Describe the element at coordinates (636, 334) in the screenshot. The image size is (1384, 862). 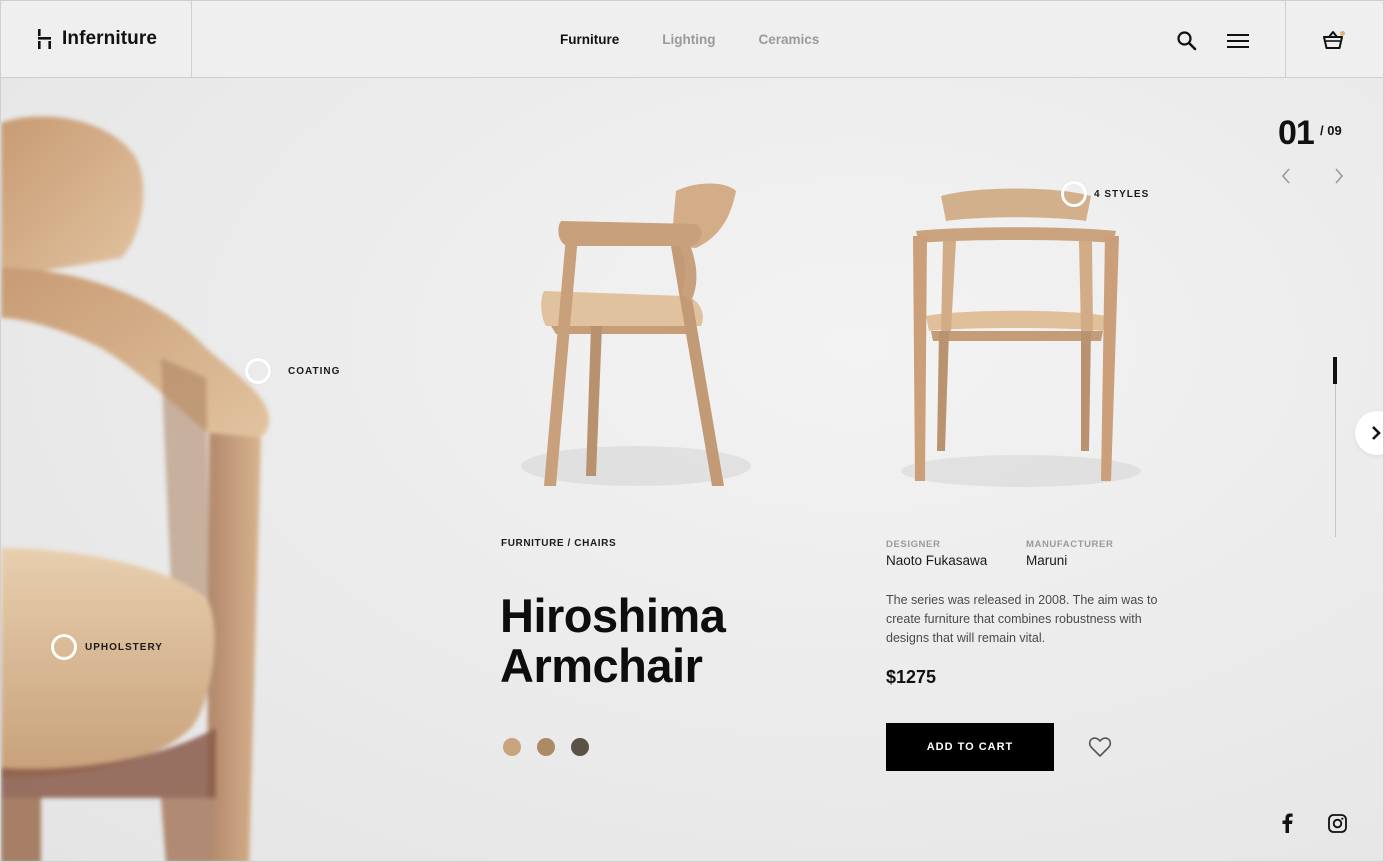
I see `chair-side-view-image` at that location.